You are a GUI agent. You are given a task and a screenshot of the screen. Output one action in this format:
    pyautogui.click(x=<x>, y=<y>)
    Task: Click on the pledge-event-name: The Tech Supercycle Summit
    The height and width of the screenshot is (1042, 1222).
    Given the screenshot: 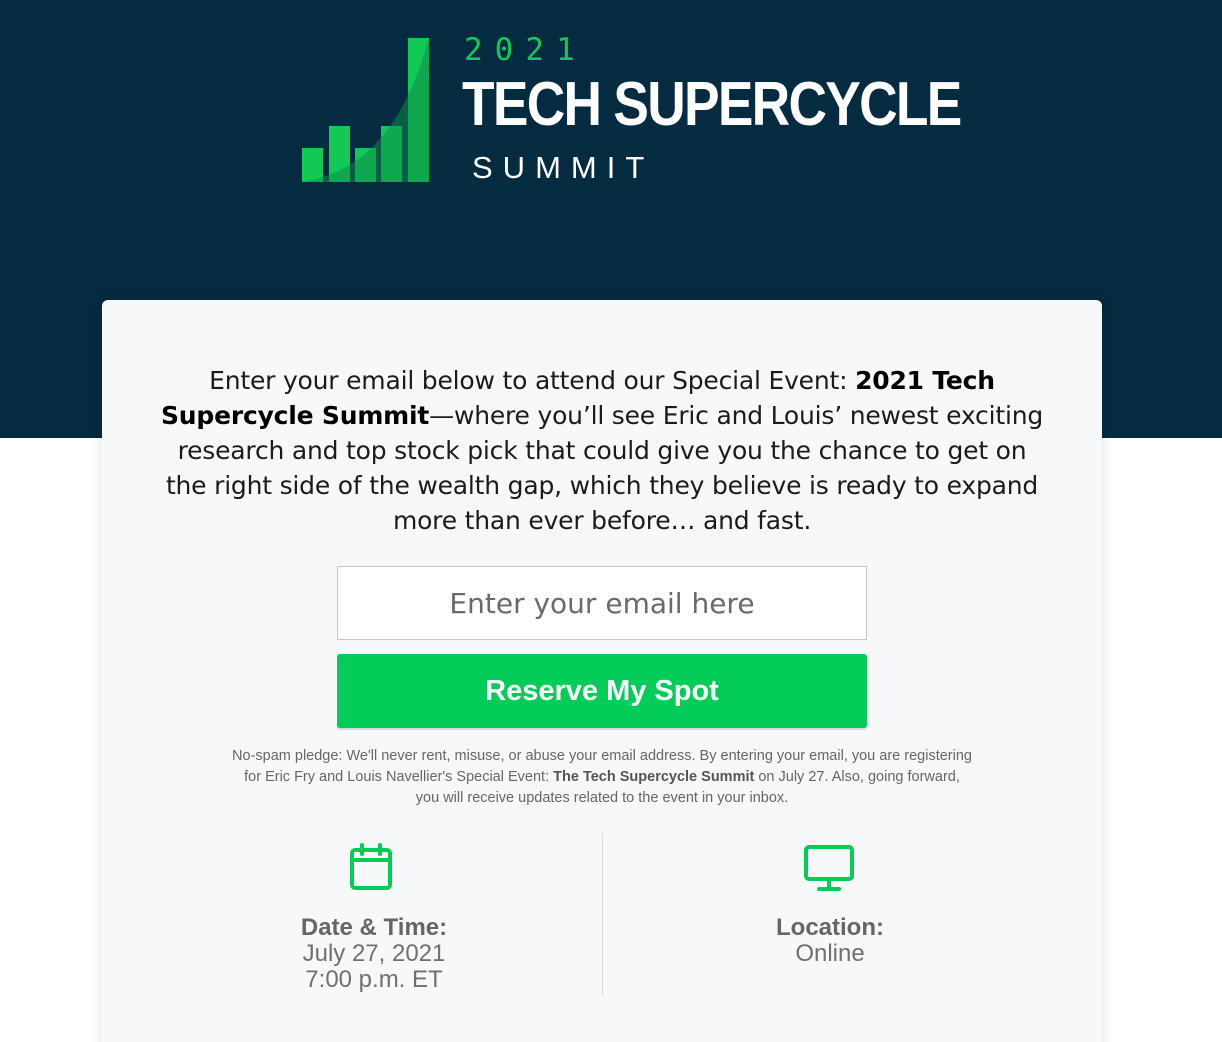 What is the action you would take?
    pyautogui.click(x=654, y=777)
    